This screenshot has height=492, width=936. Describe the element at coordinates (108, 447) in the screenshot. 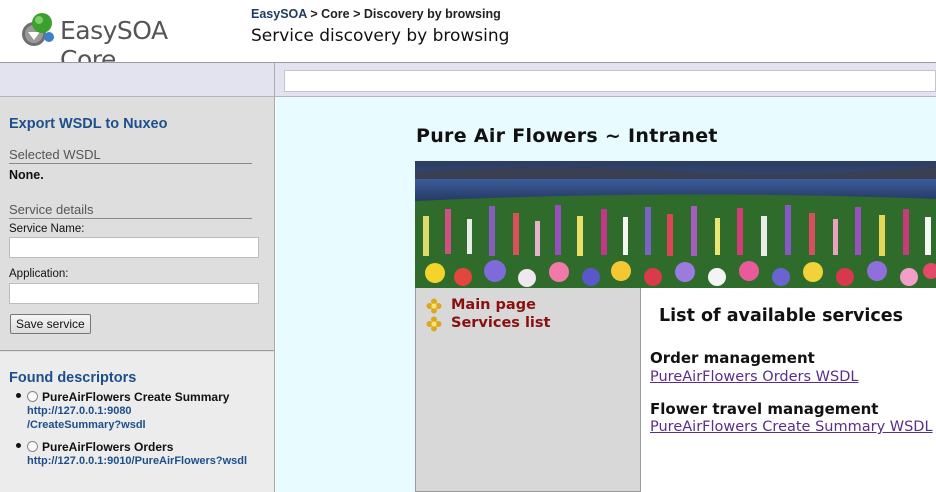

I see `descriptor-name: PureAirFlowers Orders` at that location.